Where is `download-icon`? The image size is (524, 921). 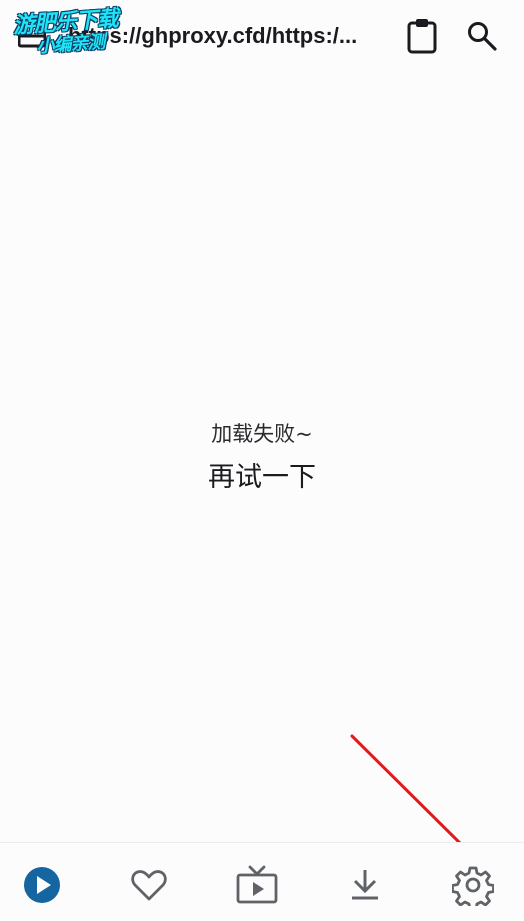
download-icon is located at coordinates (365, 885).